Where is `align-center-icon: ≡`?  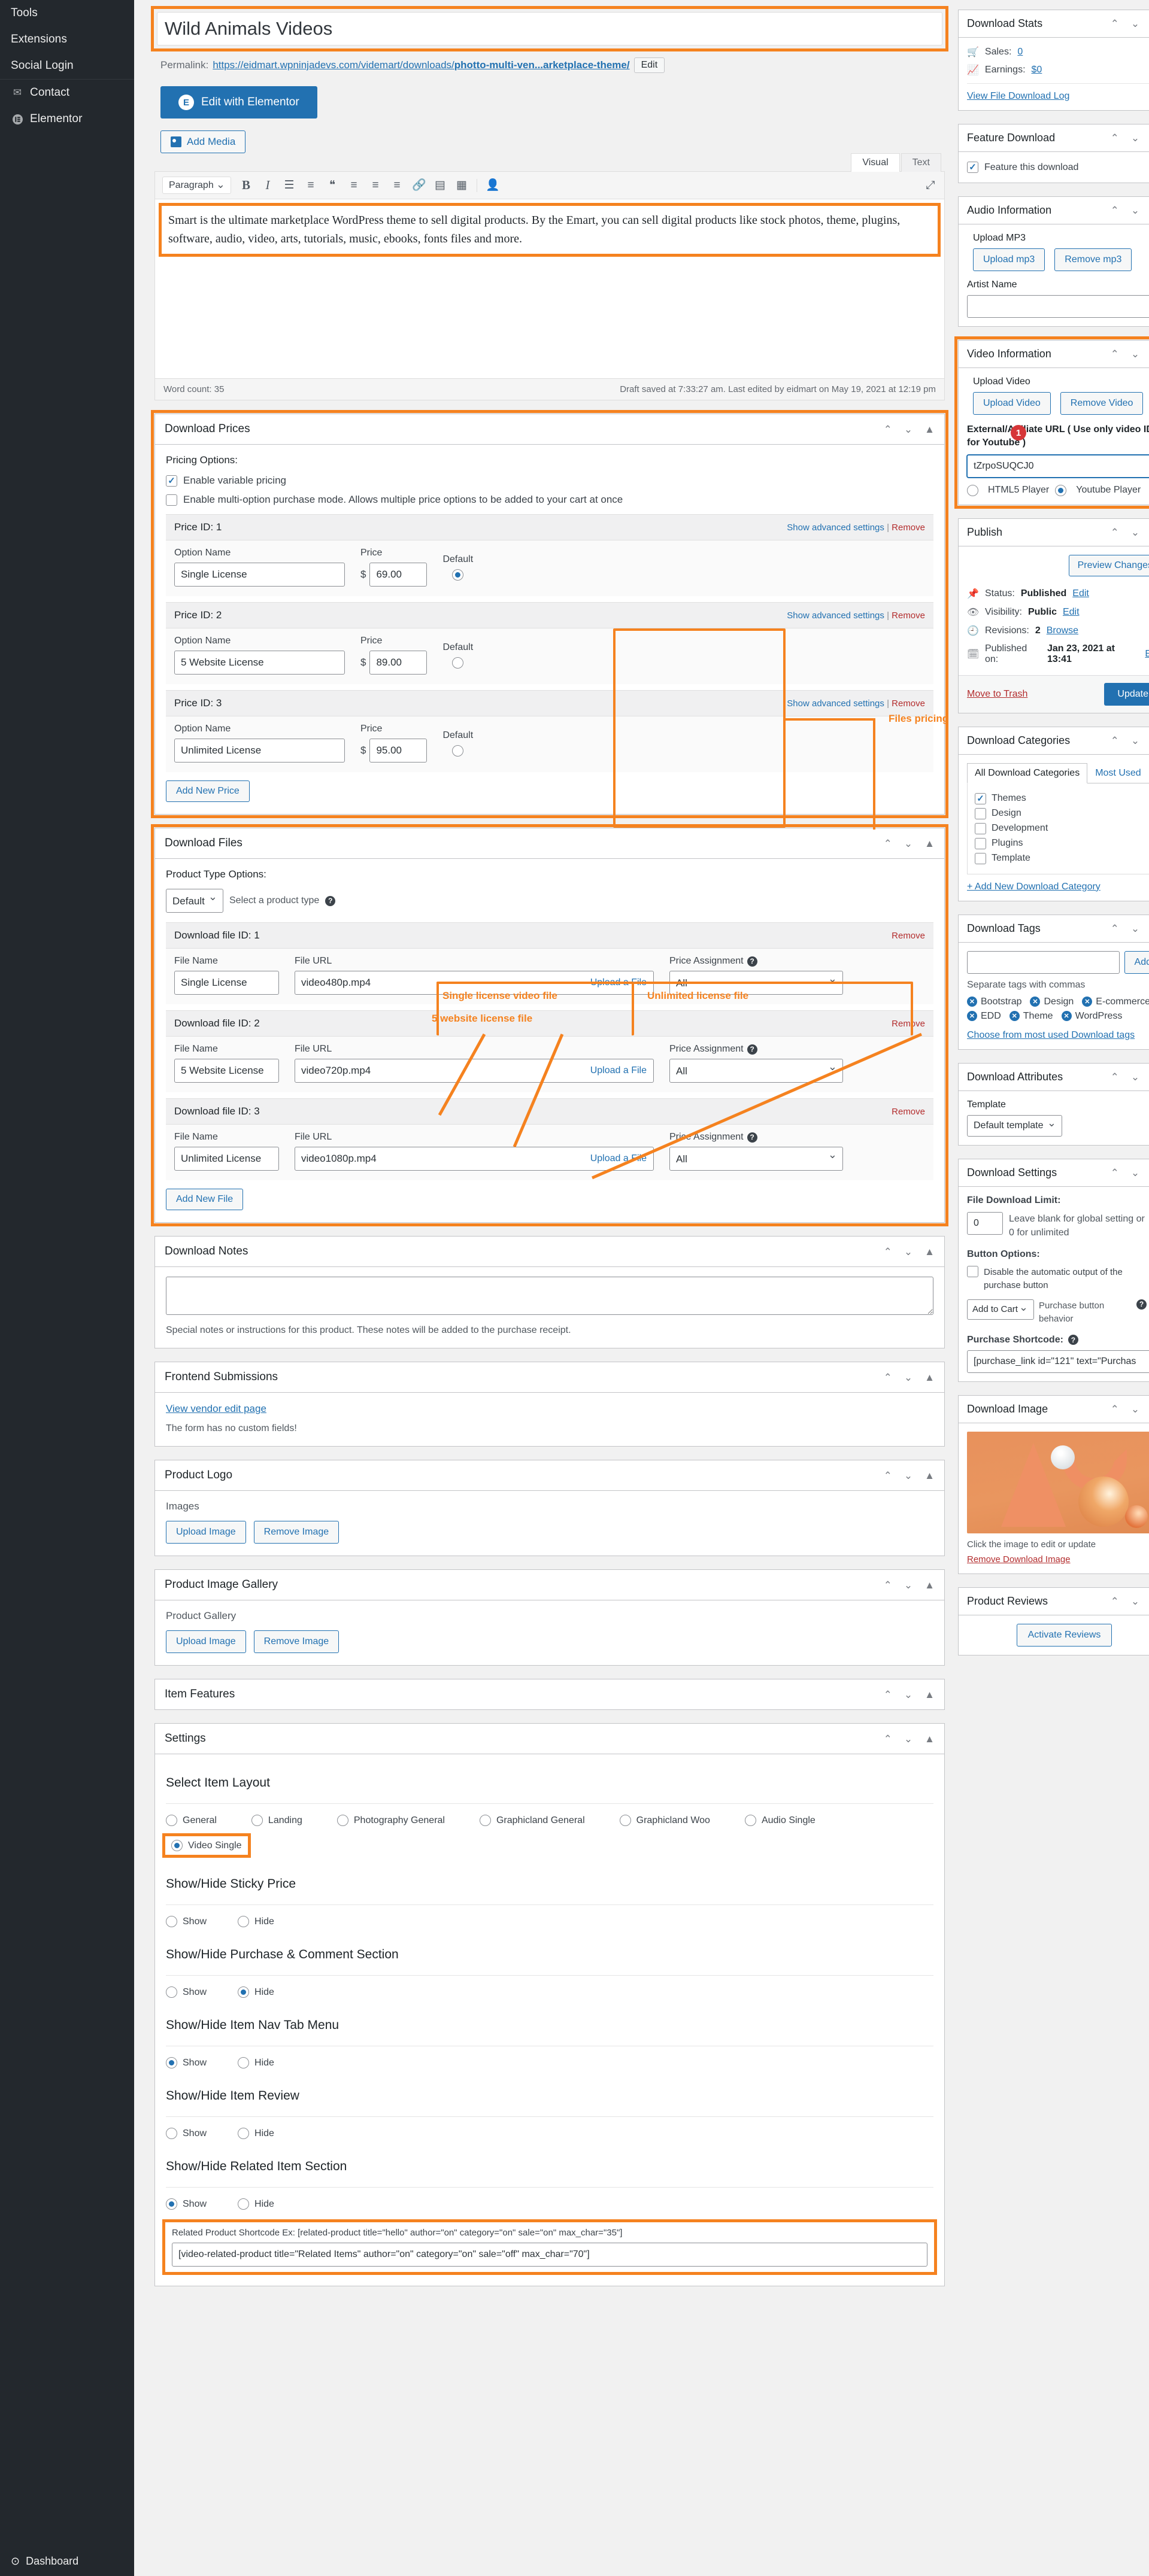
align-center-icon: ≡ is located at coordinates (375, 185).